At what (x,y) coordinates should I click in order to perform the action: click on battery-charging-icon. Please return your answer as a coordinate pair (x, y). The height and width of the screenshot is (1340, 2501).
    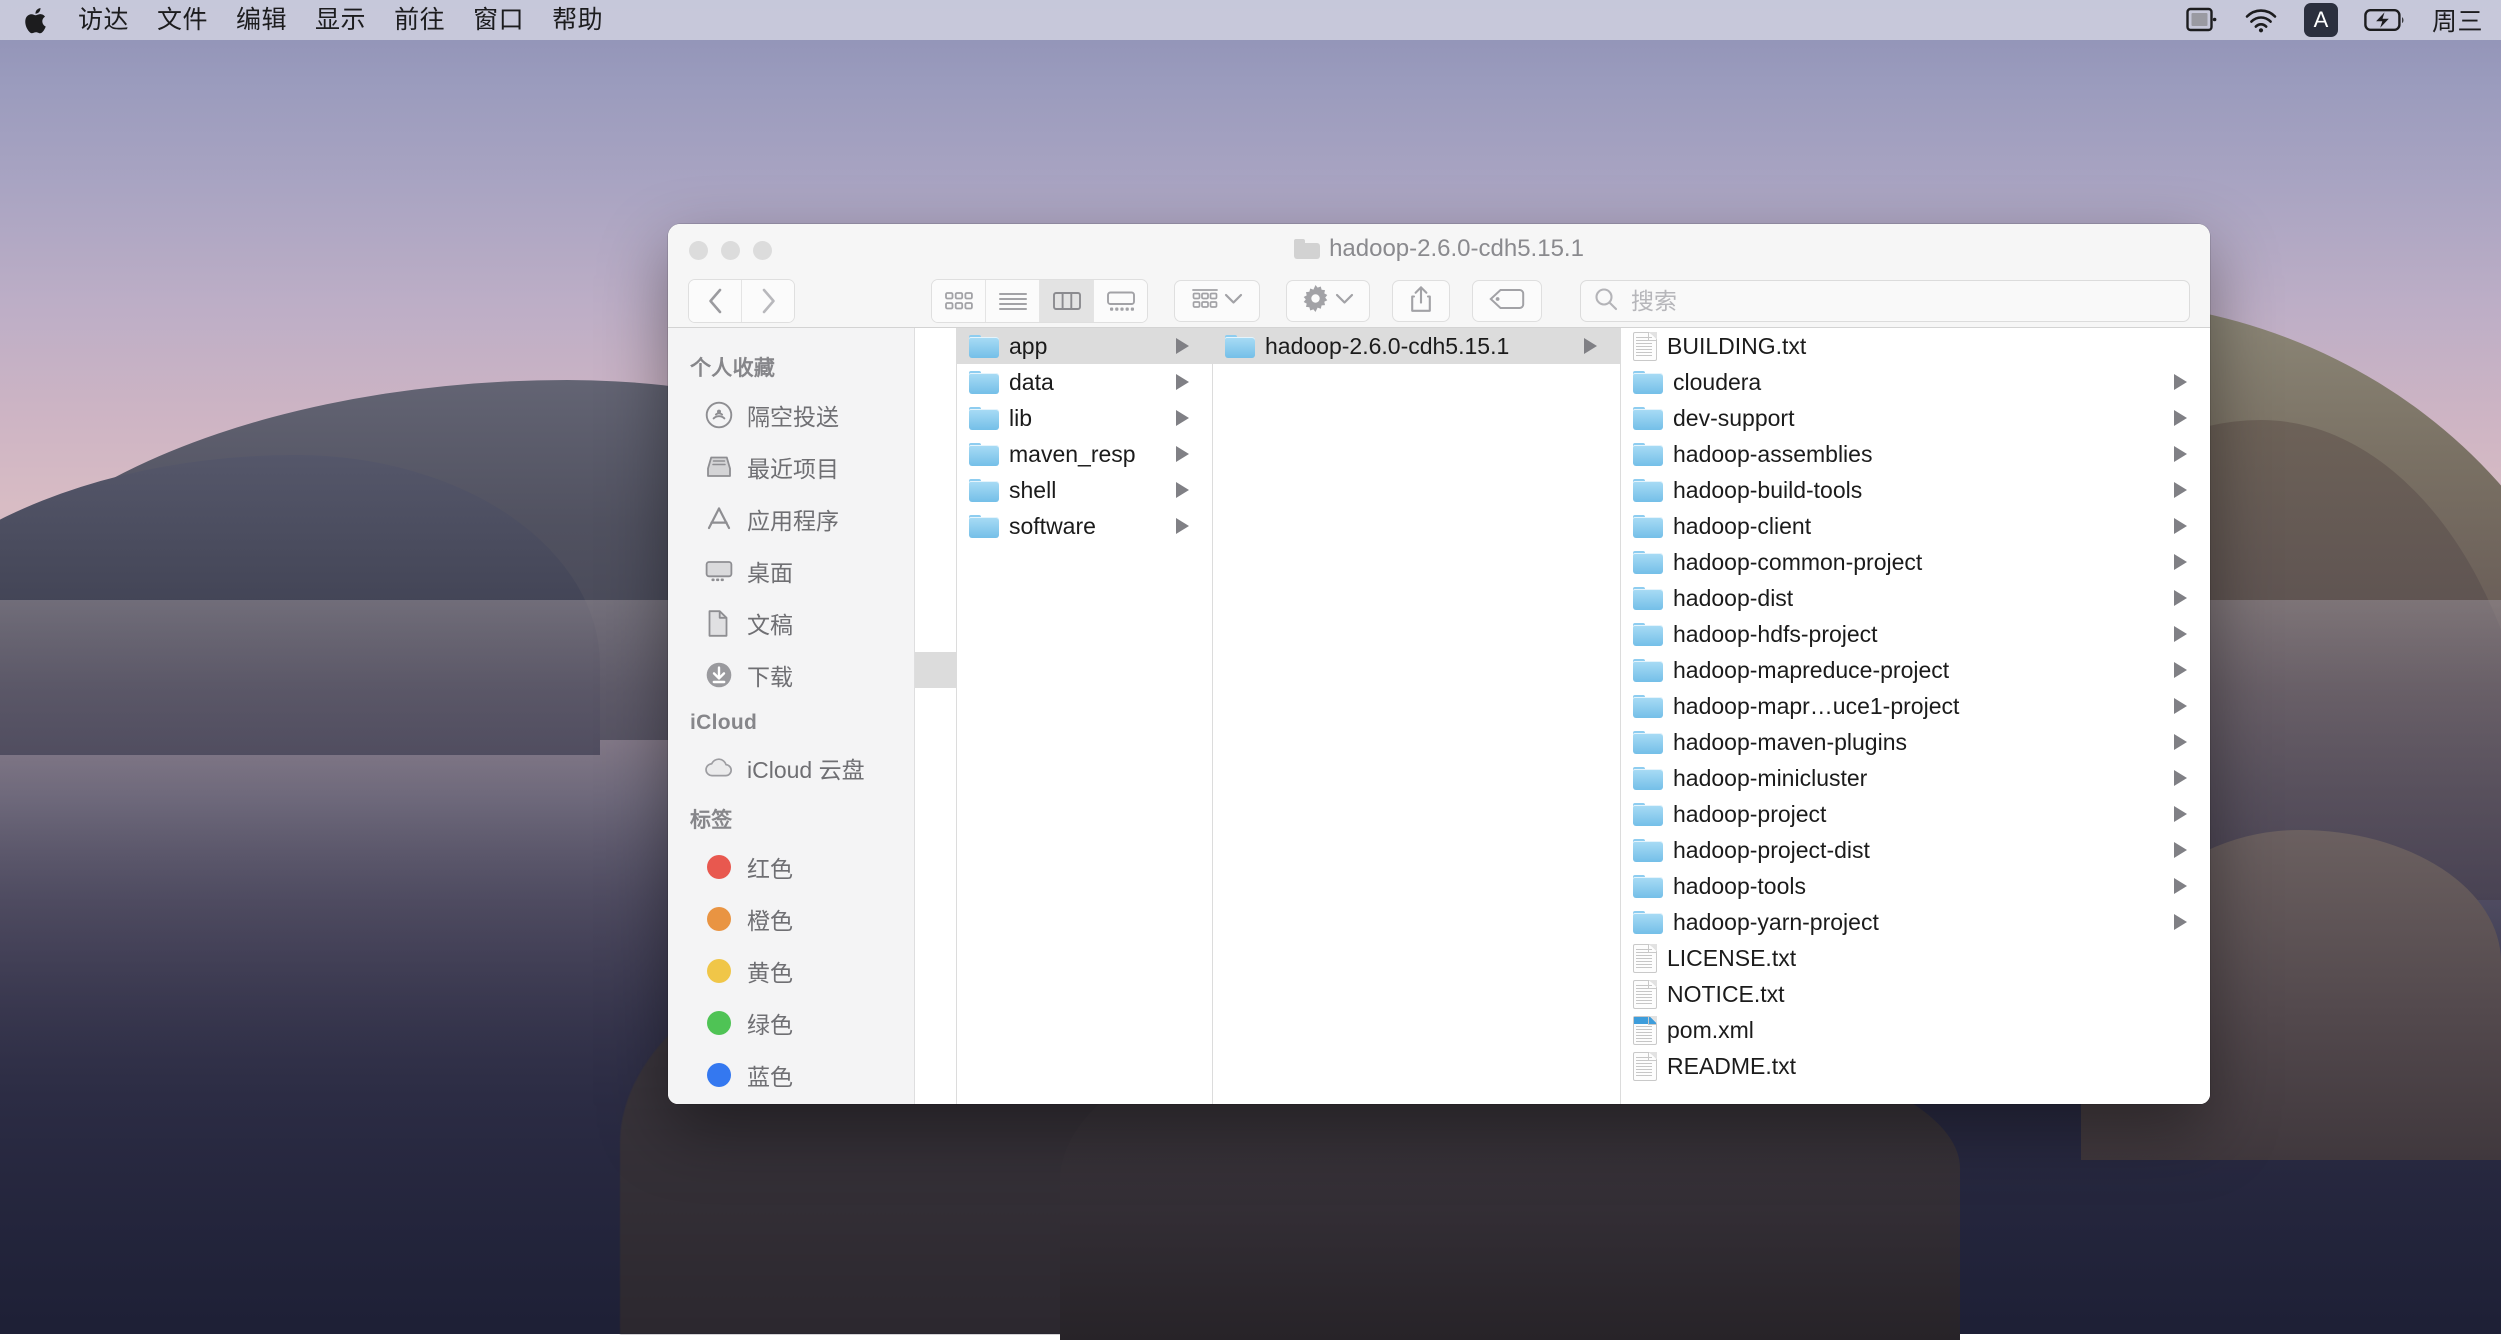
    Looking at the image, I should click on (2385, 20).